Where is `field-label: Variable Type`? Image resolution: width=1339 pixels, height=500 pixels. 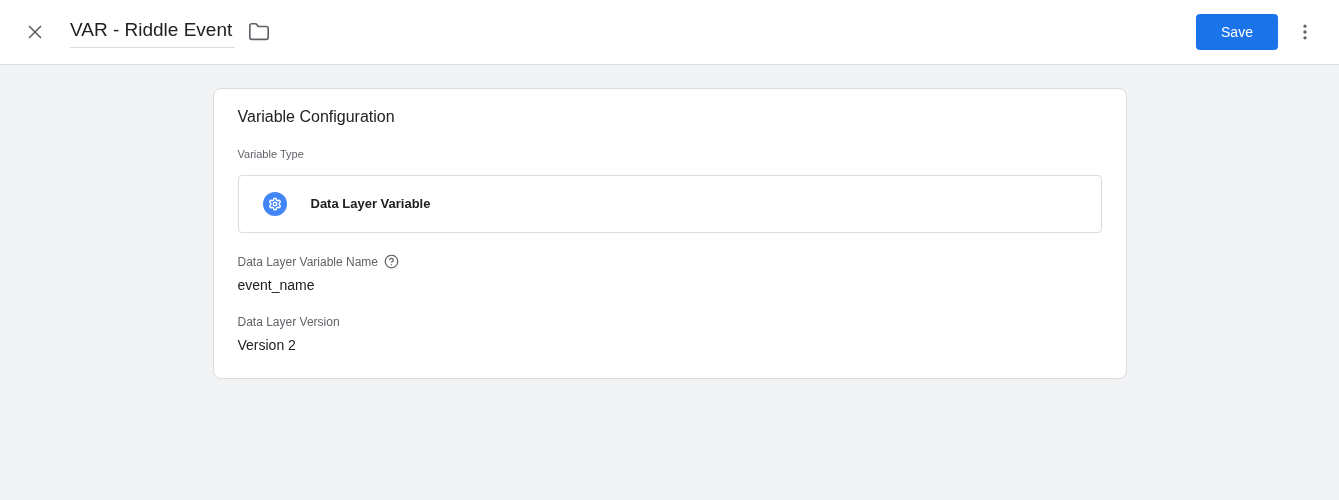 field-label: Variable Type is located at coordinates (271, 154).